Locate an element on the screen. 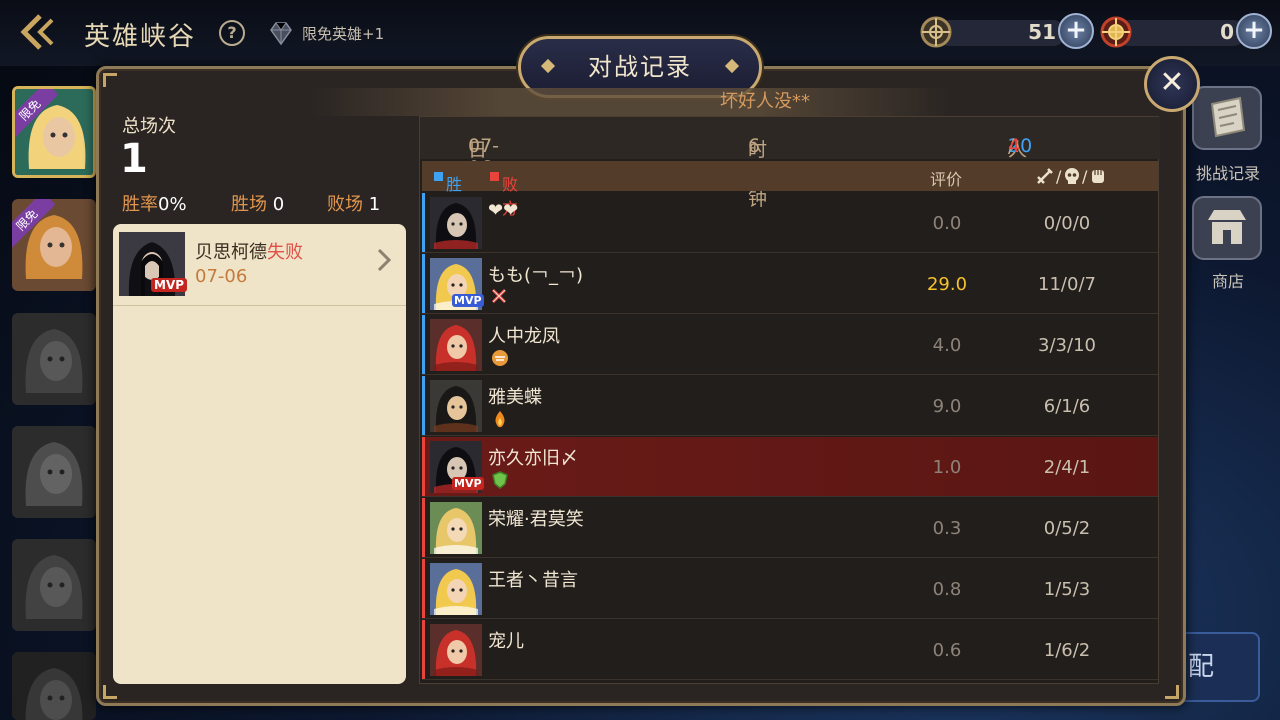 Image resolution: width=1280 pixels, height=720 pixels. losses-stat: 败场 1 is located at coordinates (354, 204).